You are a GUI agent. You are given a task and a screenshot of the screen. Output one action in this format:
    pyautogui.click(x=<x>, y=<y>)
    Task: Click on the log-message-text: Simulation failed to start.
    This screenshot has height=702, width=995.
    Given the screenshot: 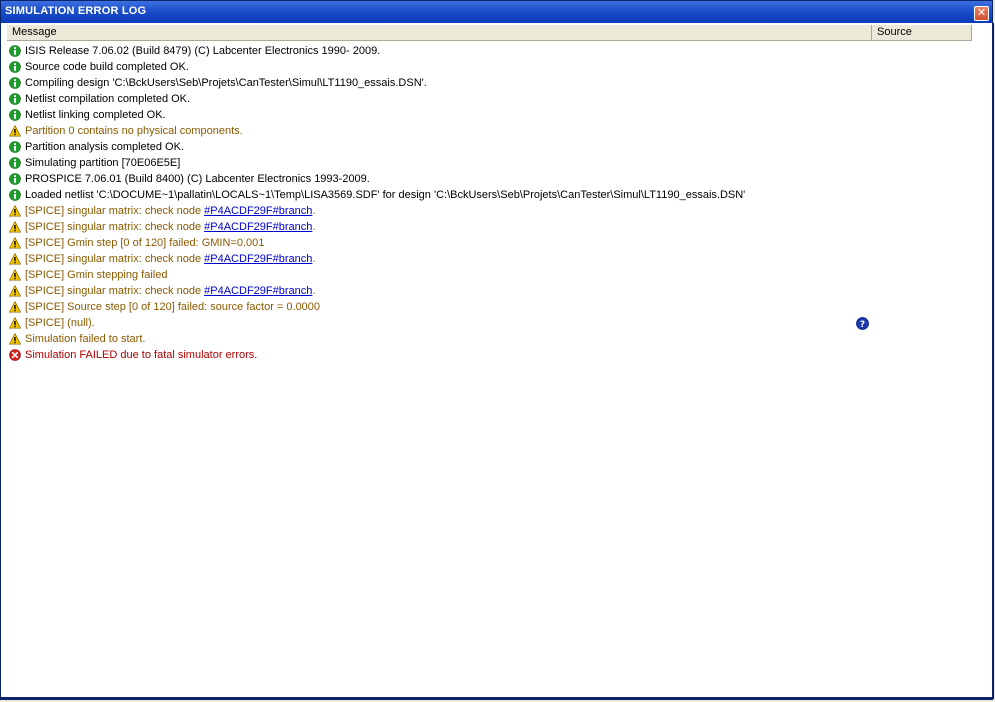 What is the action you would take?
    pyautogui.click(x=85, y=339)
    